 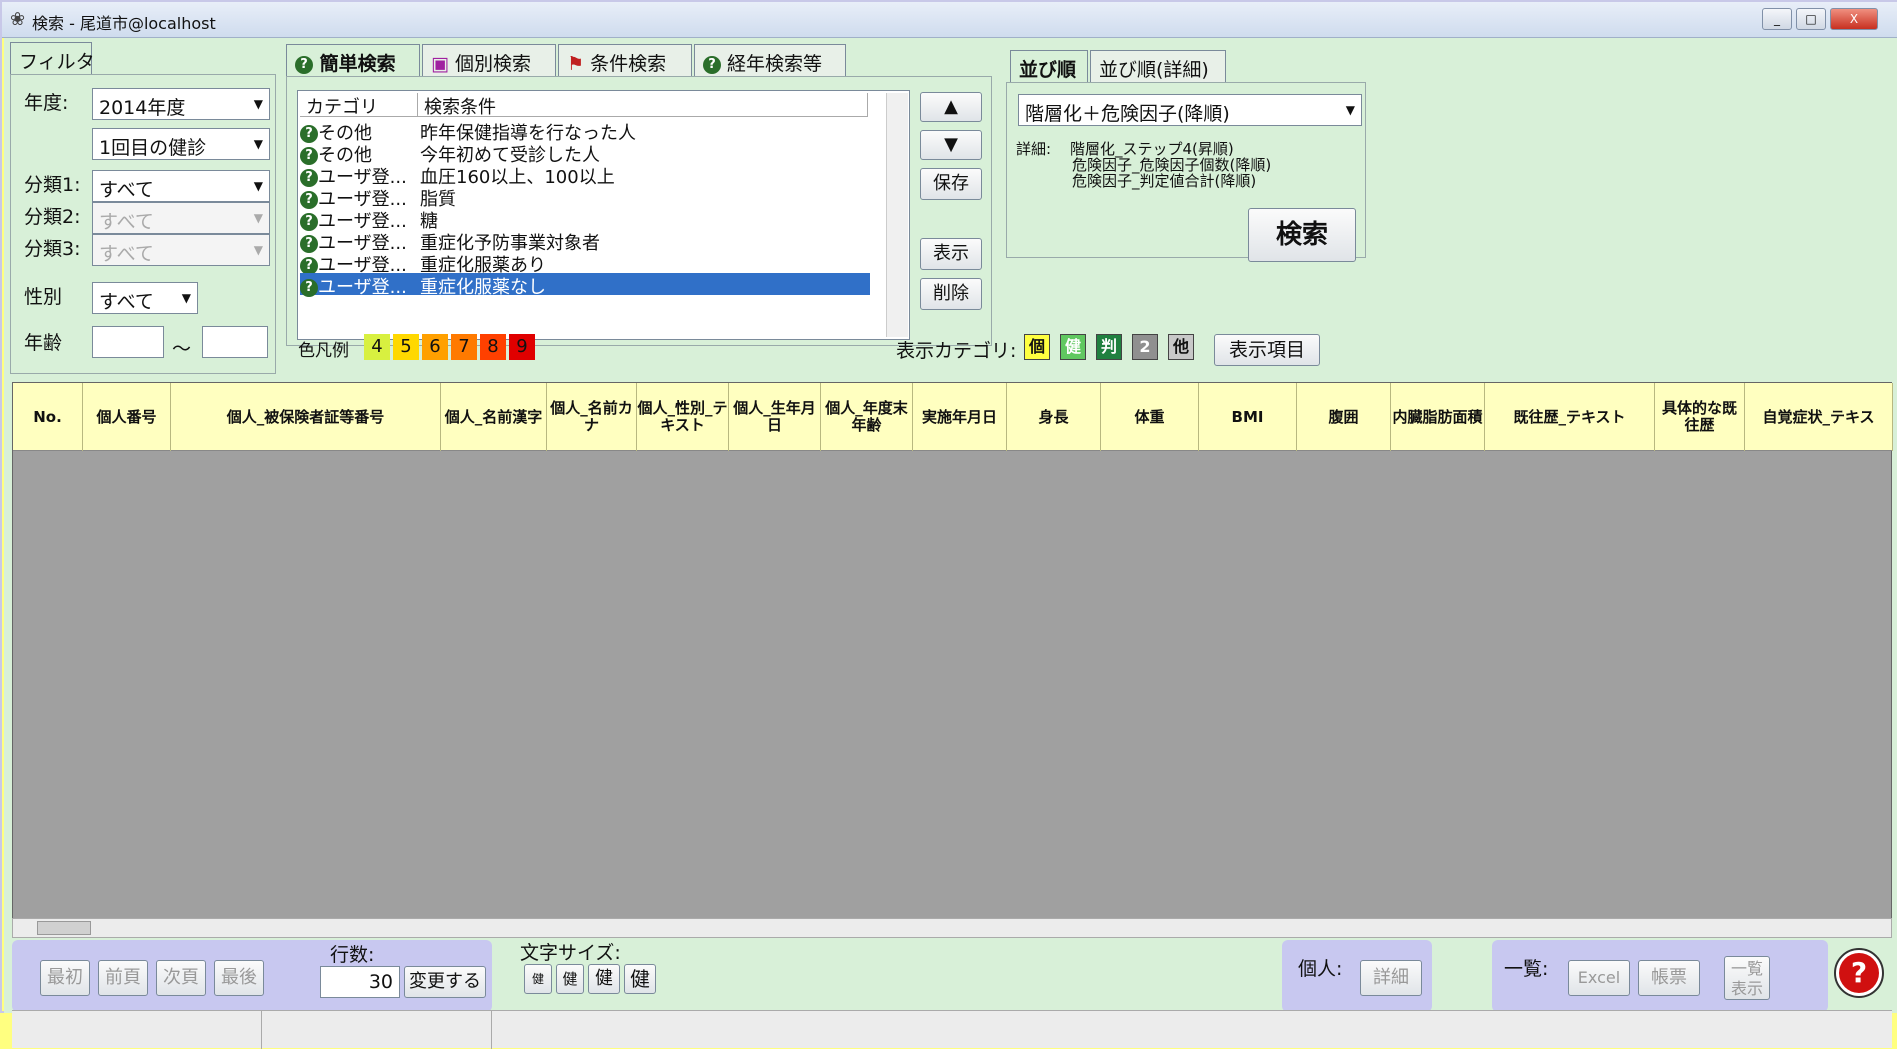 What do you see at coordinates (1302, 235) in the screenshot?
I see `search-button: 検索` at bounding box center [1302, 235].